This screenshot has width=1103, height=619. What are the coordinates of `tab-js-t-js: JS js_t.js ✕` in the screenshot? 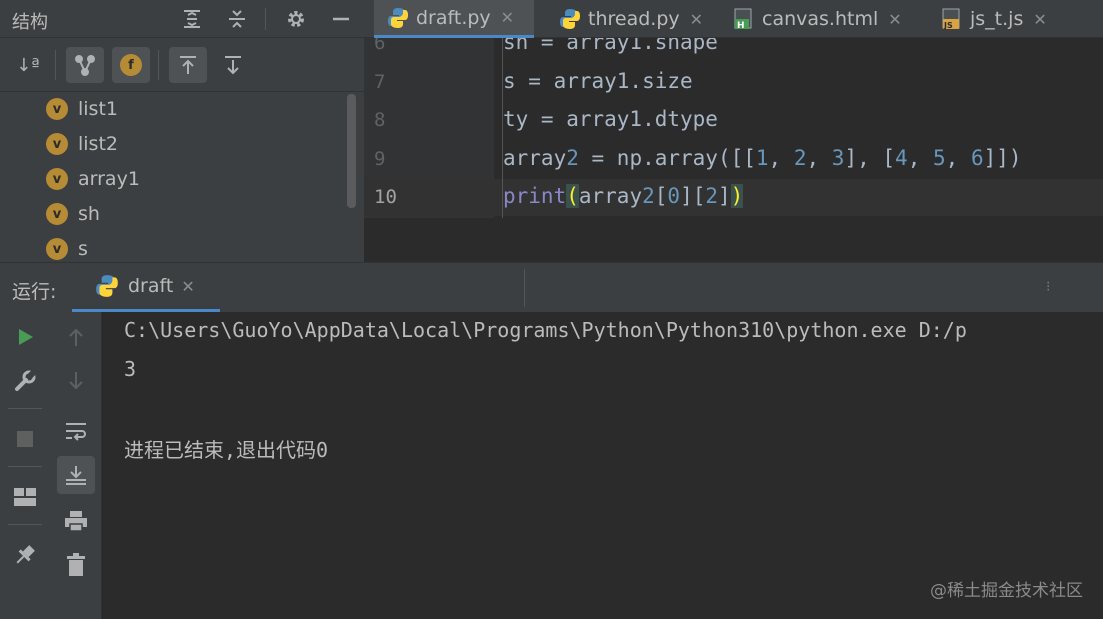 It's located at (1011, 19).